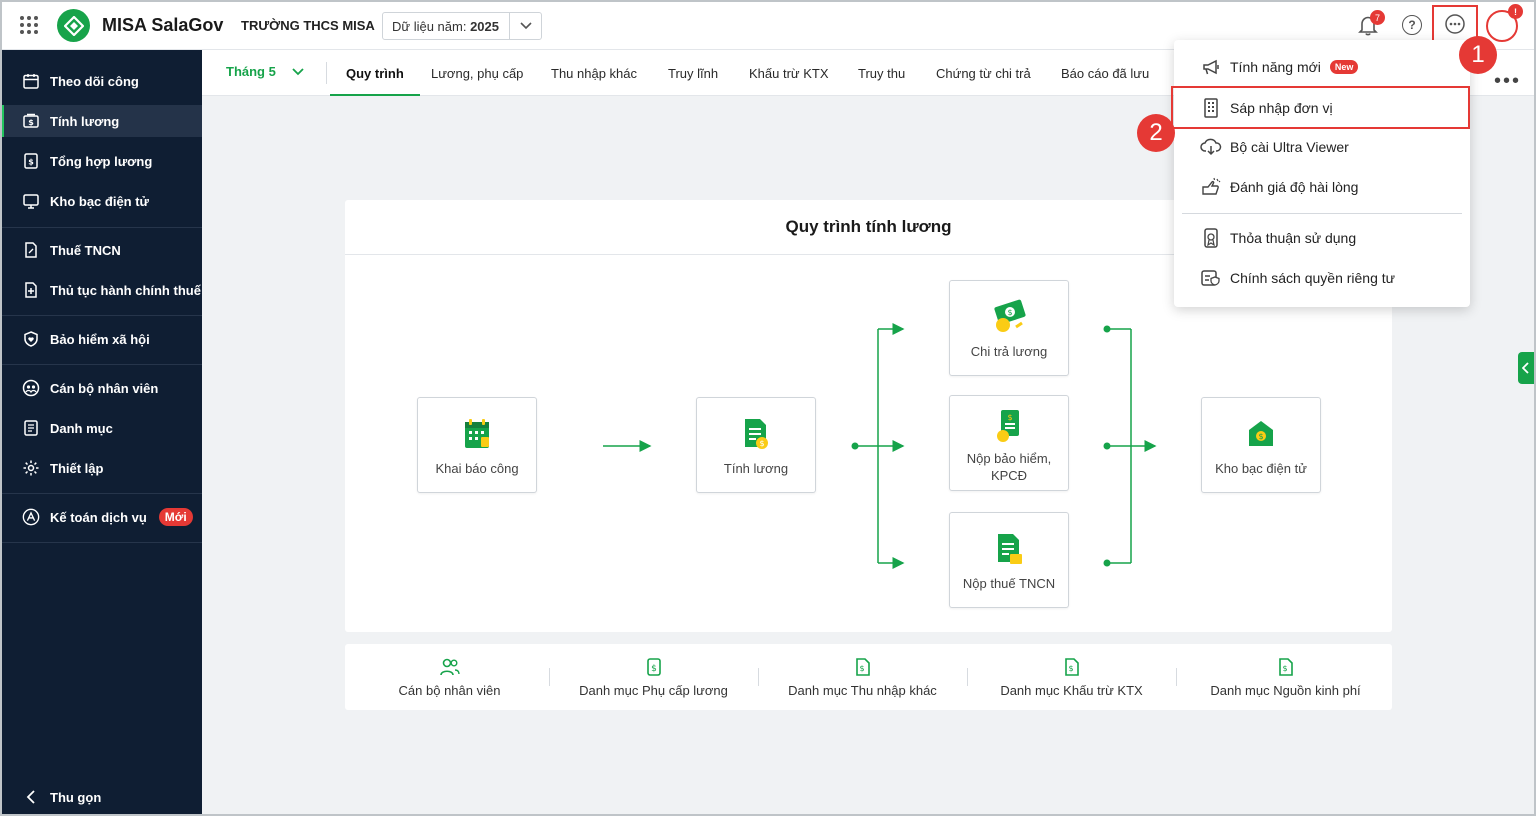 This screenshot has height=816, width=1536. What do you see at coordinates (1455, 24) in the screenshot?
I see `ellipsis-circle-icon` at bounding box center [1455, 24].